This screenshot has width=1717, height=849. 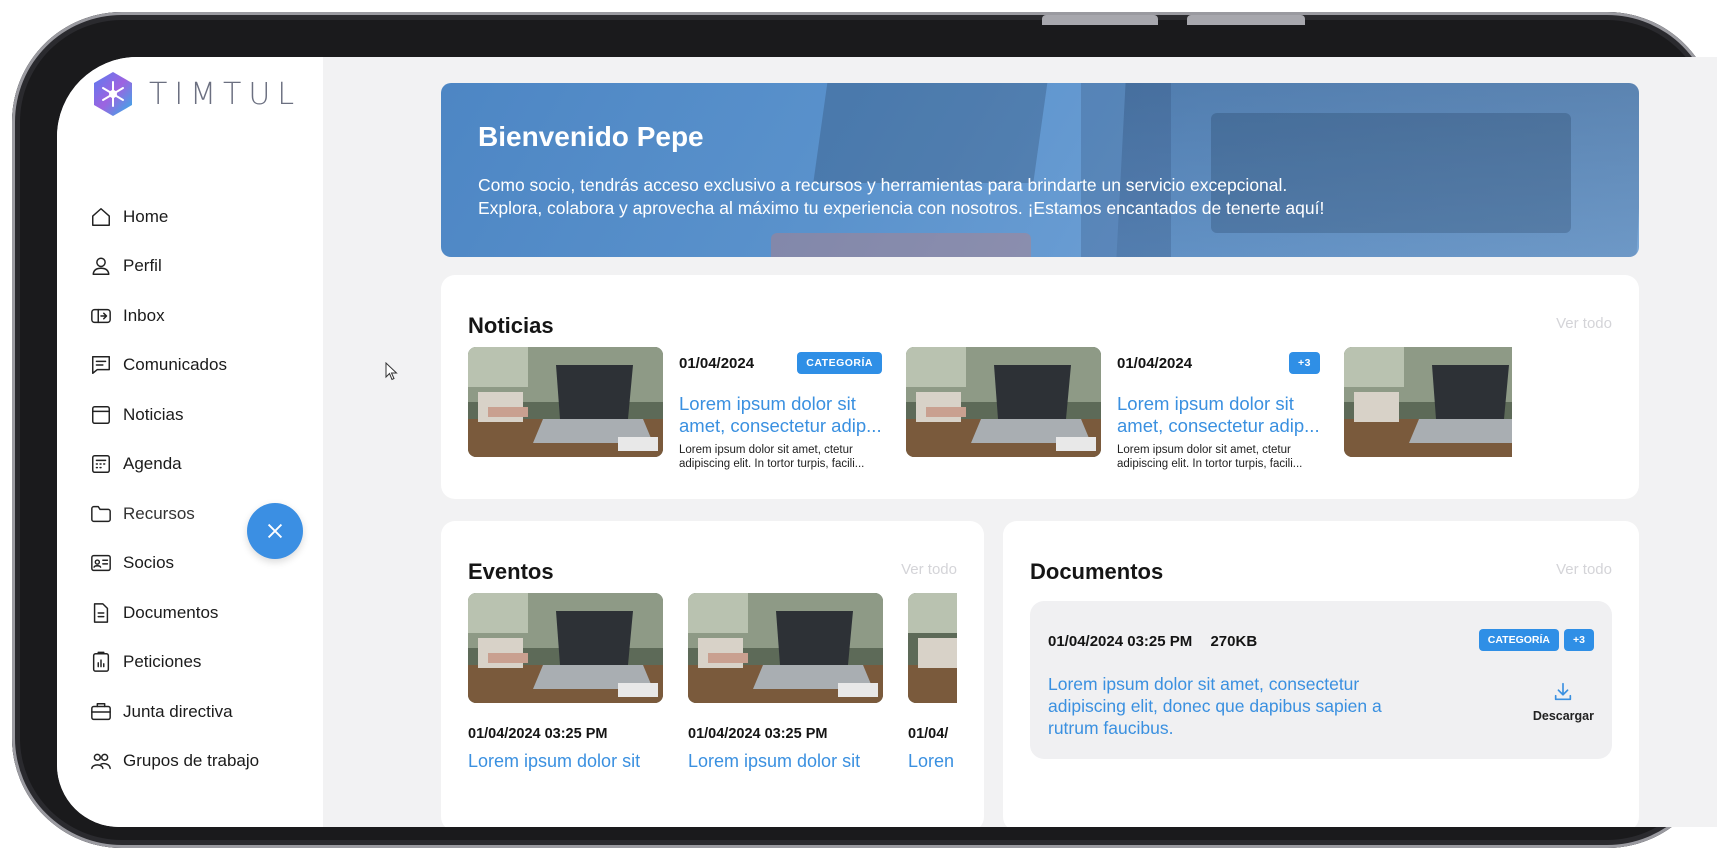 What do you see at coordinates (153, 414) in the screenshot?
I see `sidebar-item-label: Noticias` at bounding box center [153, 414].